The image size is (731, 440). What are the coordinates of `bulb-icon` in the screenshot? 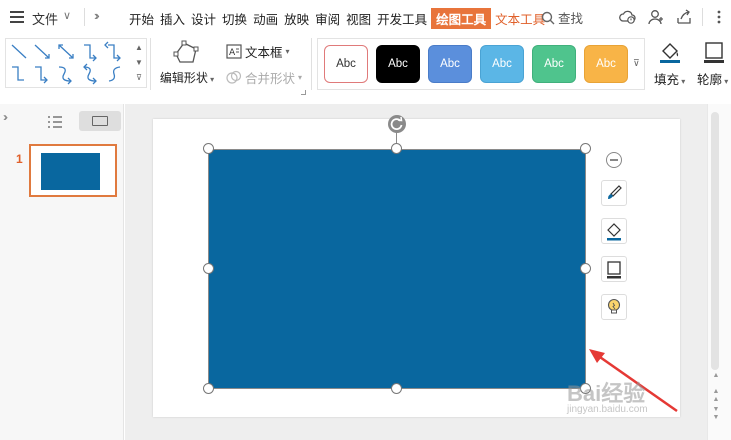 It's located at (614, 306).